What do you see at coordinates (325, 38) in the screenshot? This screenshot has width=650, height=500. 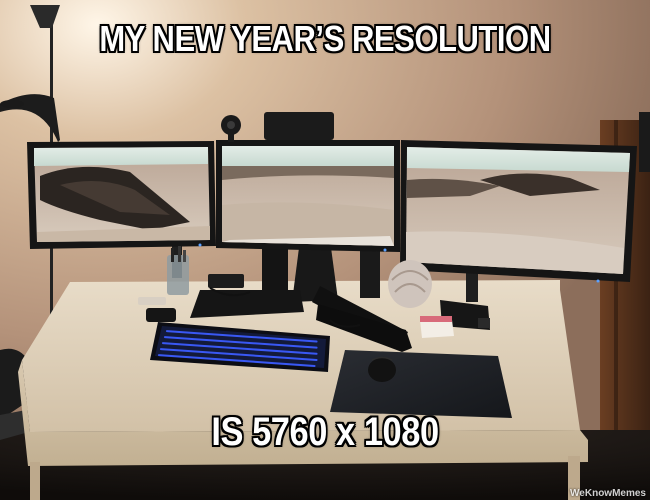 I see `top-caption: MY NEW YEAR’S RESOLUTION` at bounding box center [325, 38].